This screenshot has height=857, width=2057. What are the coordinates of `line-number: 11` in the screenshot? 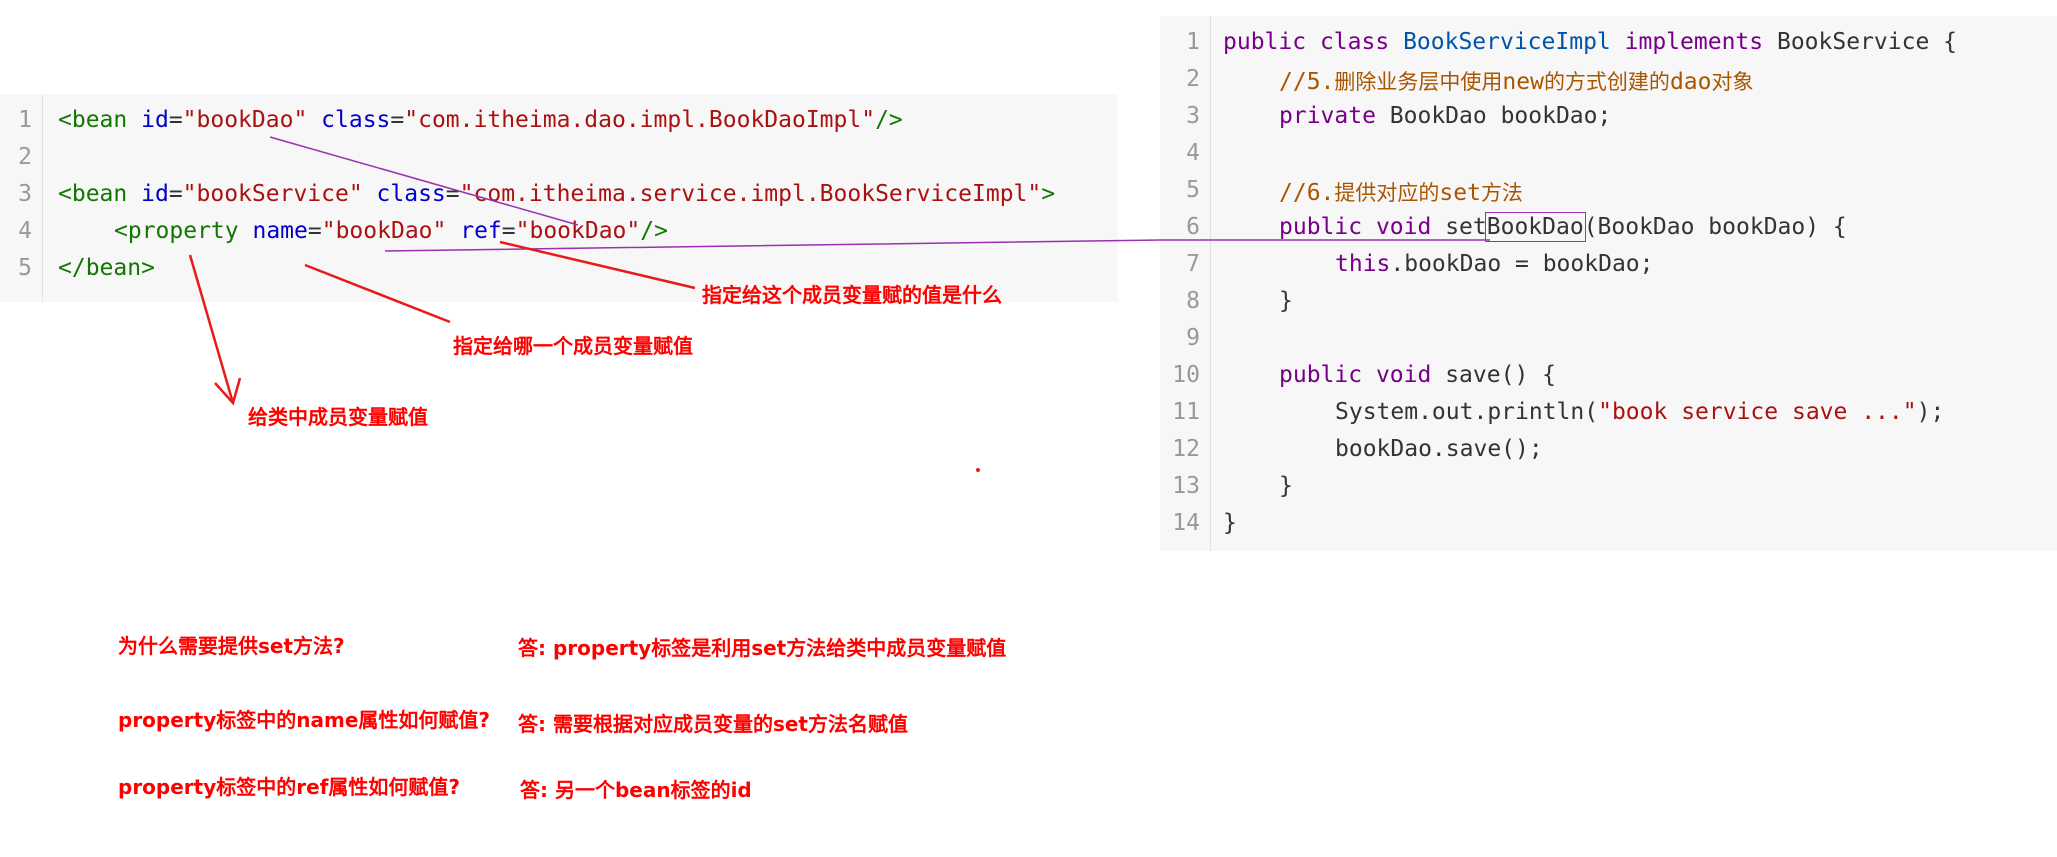 It's located at (1186, 412).